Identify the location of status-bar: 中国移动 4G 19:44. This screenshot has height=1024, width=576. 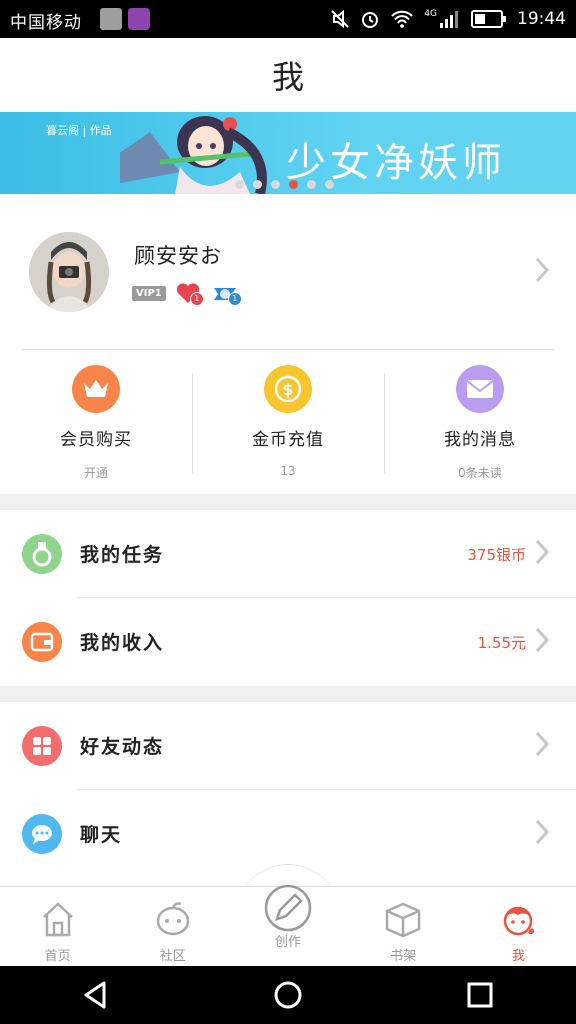
(288, 19).